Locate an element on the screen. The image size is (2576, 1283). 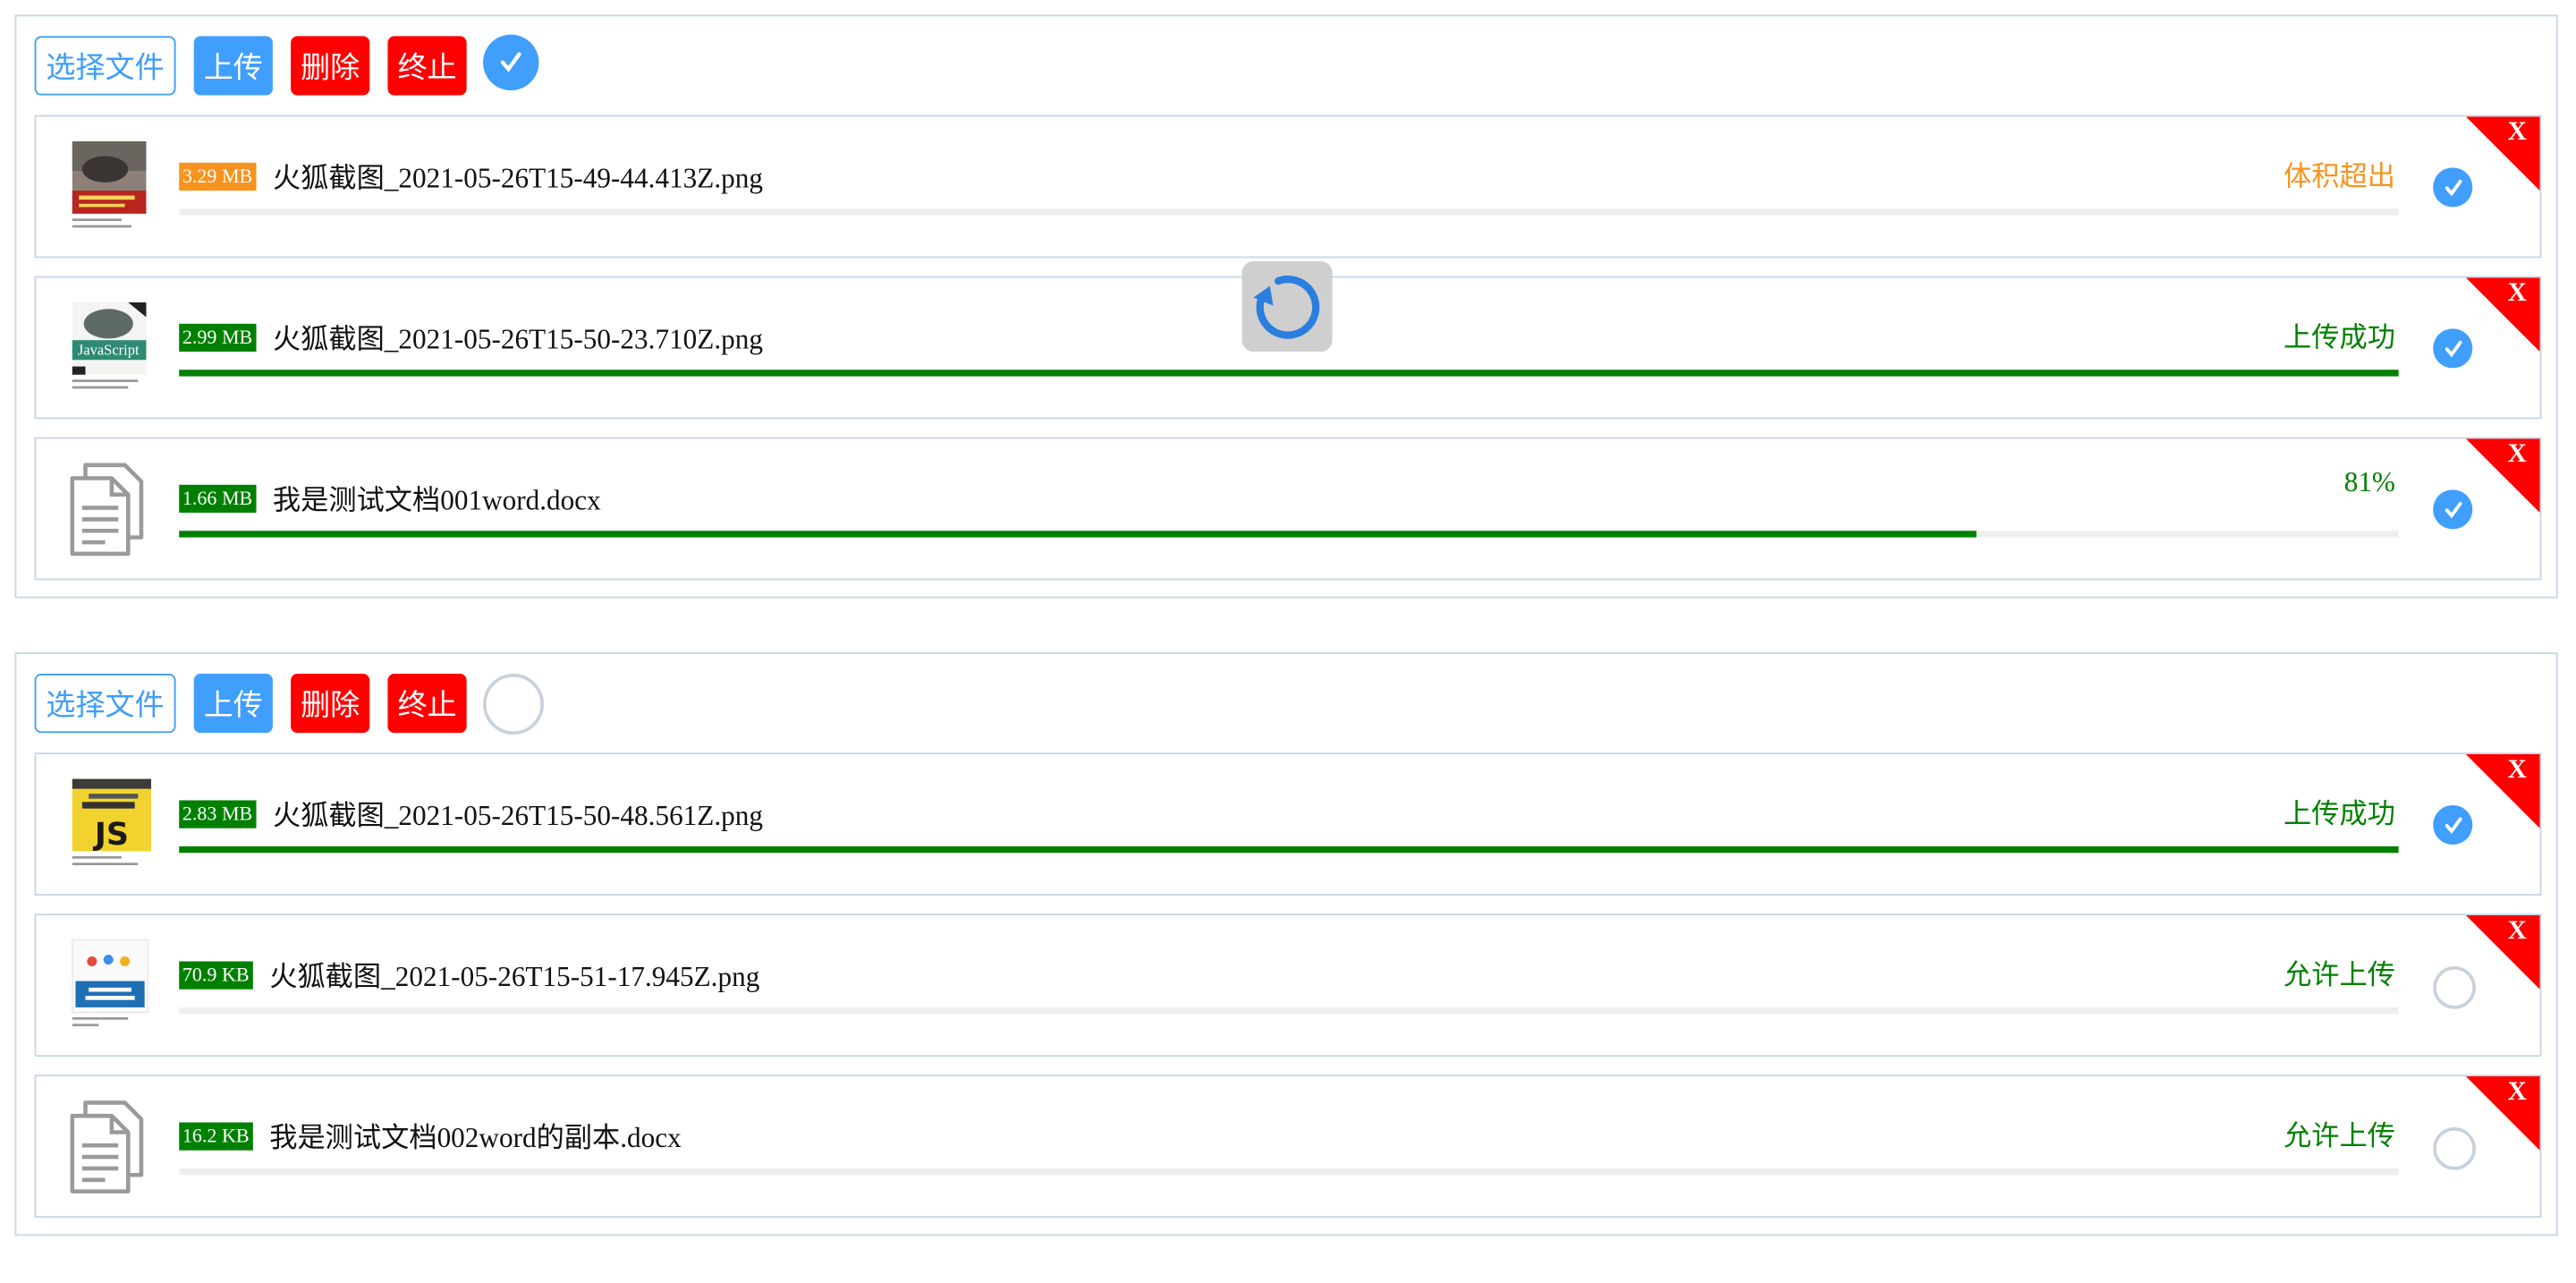
file-size-badge: 16.2 KB is located at coordinates (216, 1136).